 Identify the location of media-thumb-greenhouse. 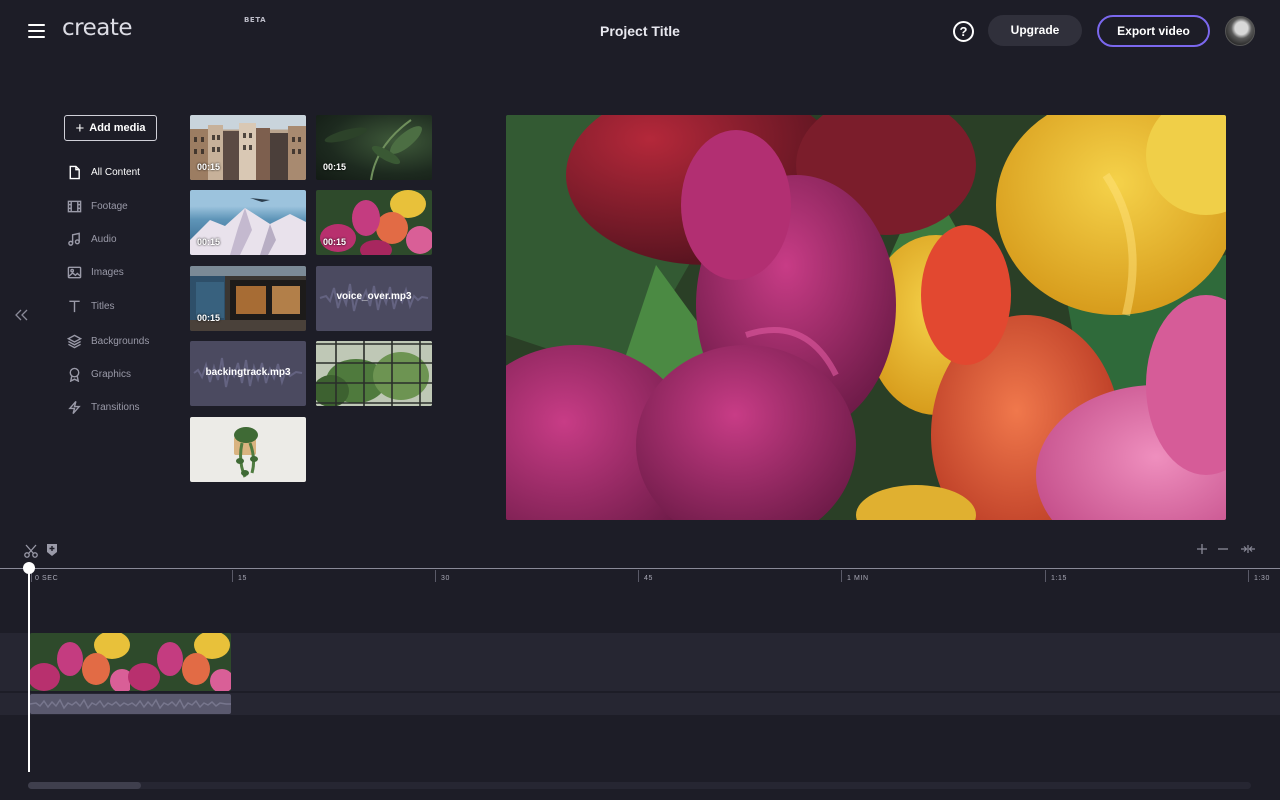
(374, 373).